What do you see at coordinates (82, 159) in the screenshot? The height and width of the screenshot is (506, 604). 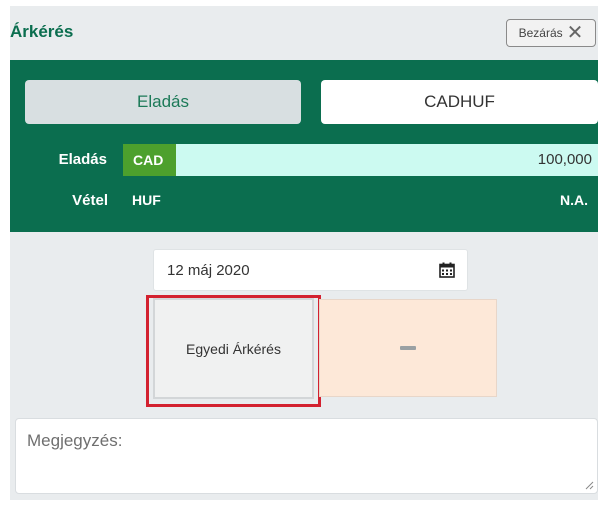 I see `sell-row-label: Eladás` at bounding box center [82, 159].